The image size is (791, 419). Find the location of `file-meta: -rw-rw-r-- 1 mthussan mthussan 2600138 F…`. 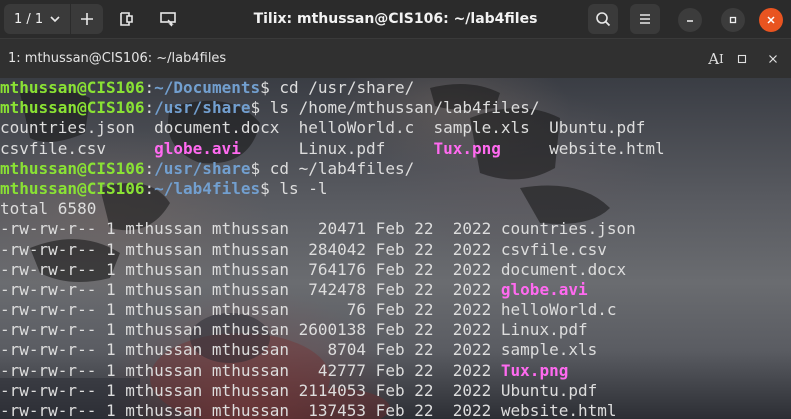

file-meta: -rw-rw-r-- 1 mthussan mthussan 2600138 F… is located at coordinates (250, 330).